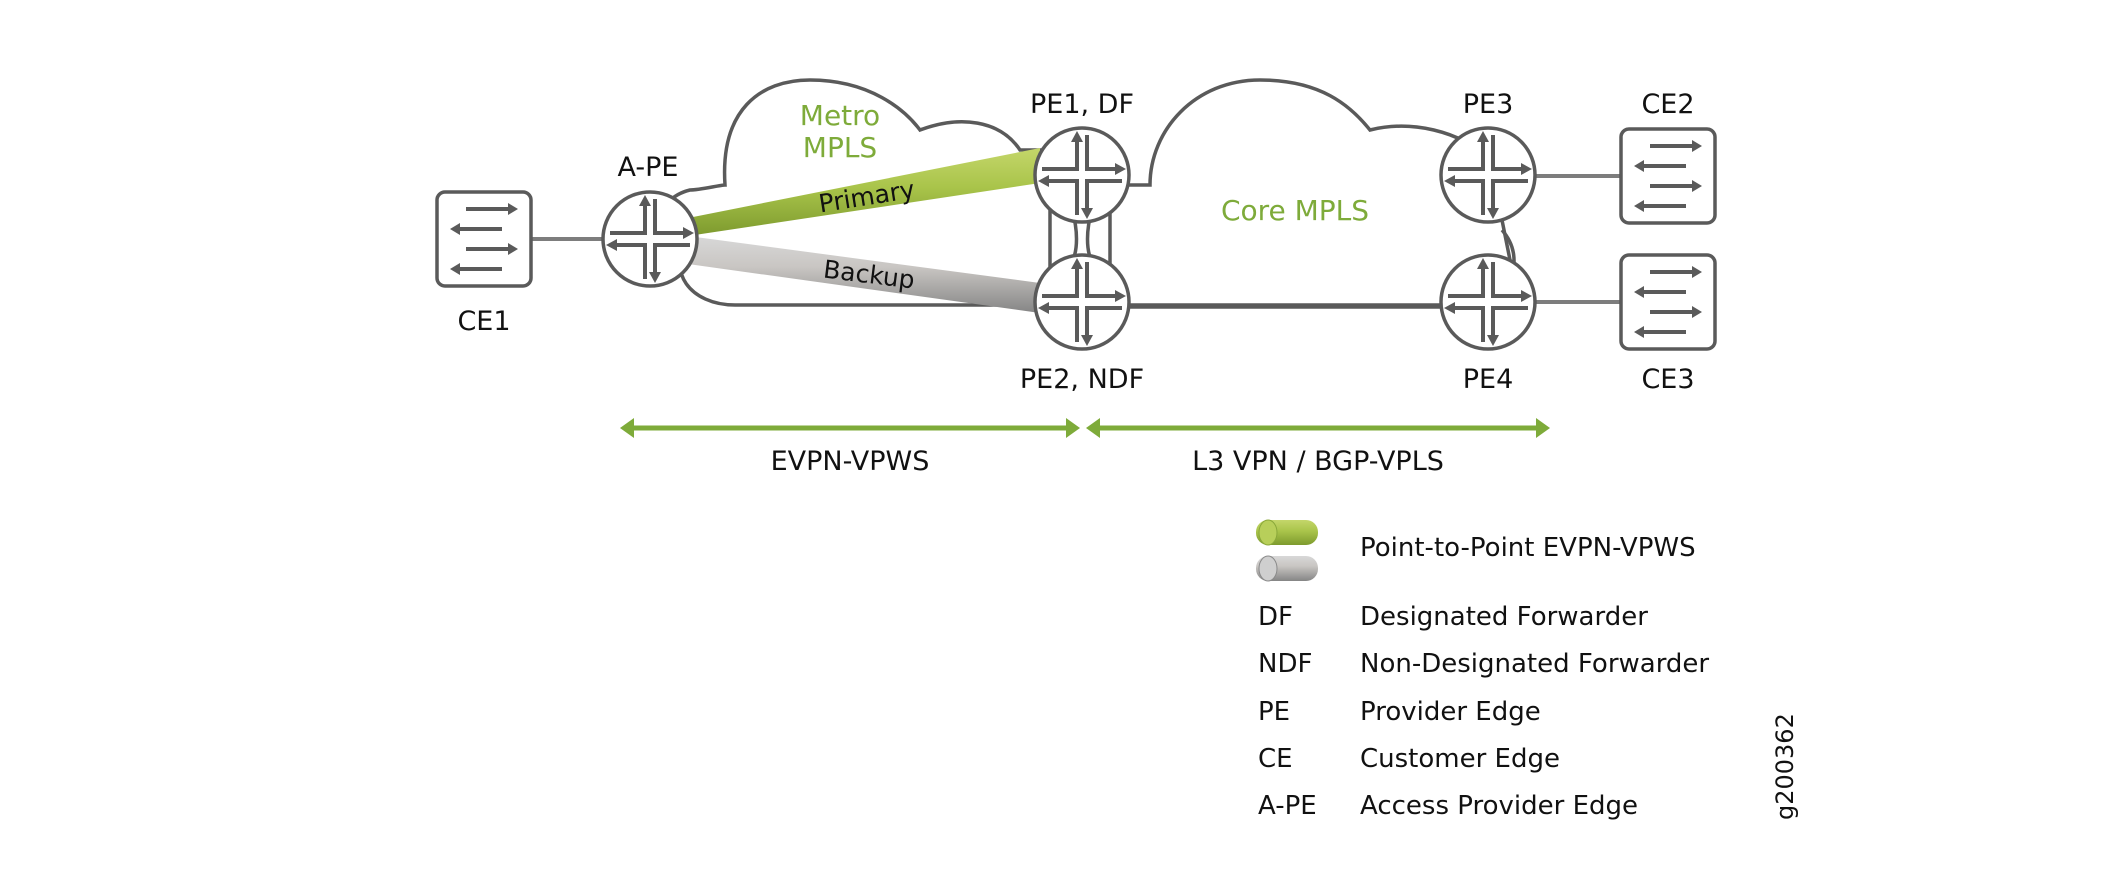 This screenshot has width=2101, height=870. I want to click on ce1-switch, so click(484, 239).